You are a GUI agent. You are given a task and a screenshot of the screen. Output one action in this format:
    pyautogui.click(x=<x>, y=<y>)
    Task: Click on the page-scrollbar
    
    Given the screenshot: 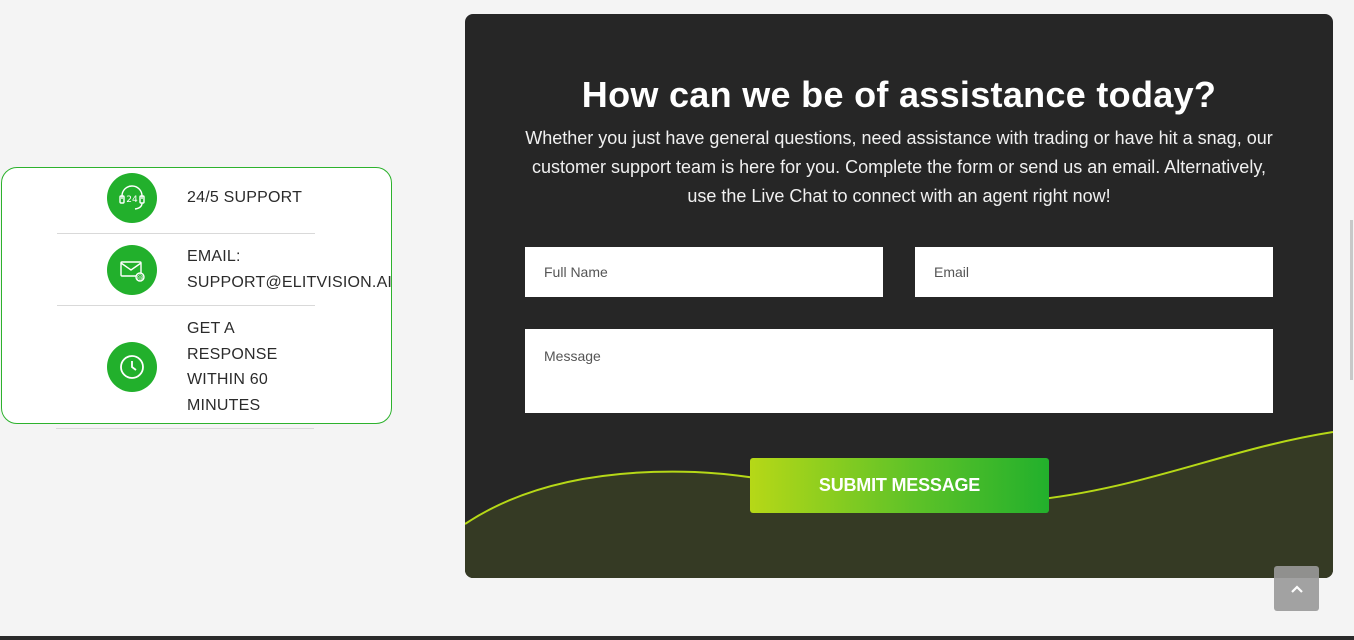 What is the action you would take?
    pyautogui.click(x=1351, y=300)
    